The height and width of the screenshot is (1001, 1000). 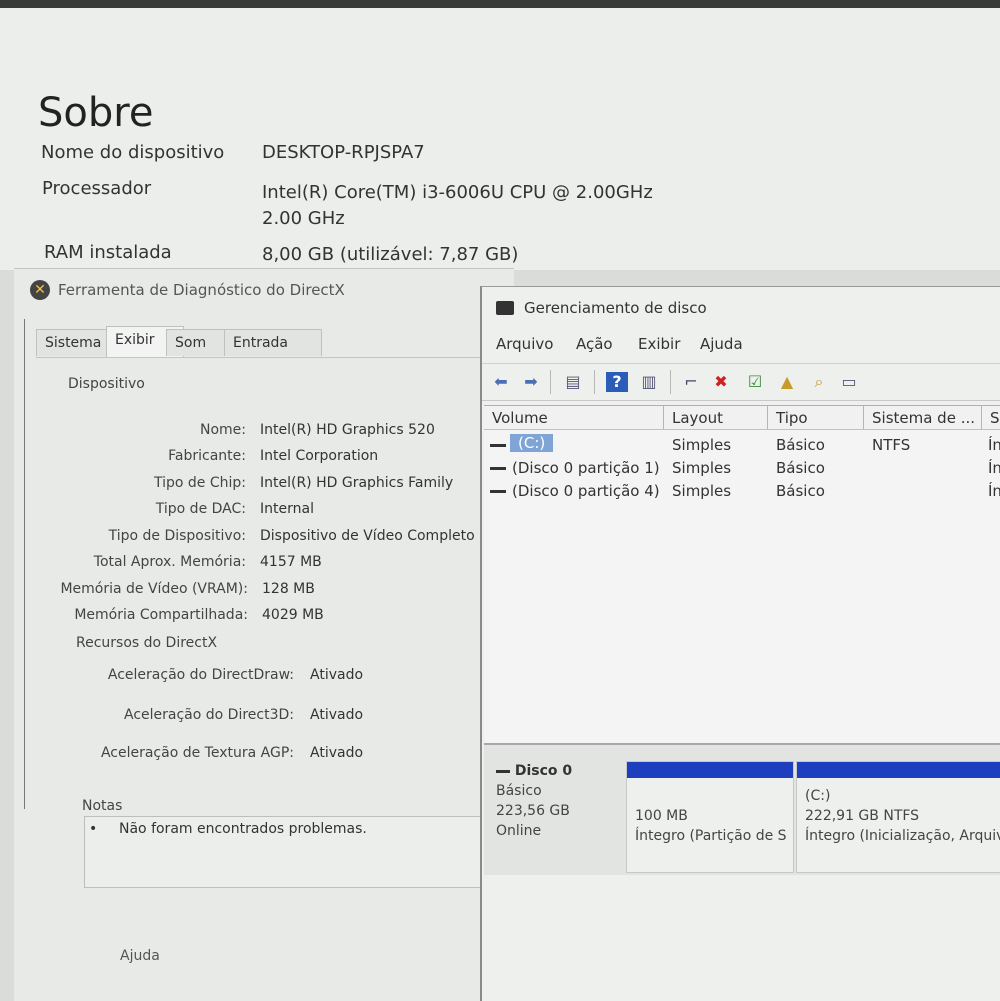 I want to click on feature-label: Aceleração do DirectDraw:, so click(x=200, y=675).